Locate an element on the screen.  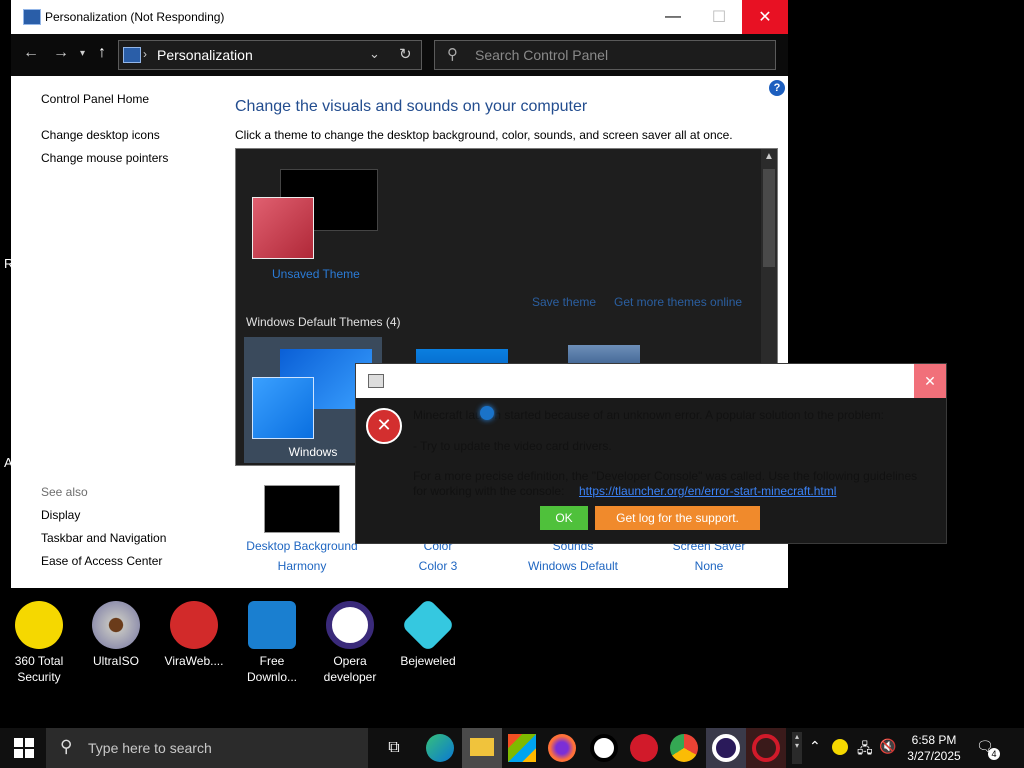
change-desktop-icons-link: Change desktop icons is located at coordinates (100, 135).